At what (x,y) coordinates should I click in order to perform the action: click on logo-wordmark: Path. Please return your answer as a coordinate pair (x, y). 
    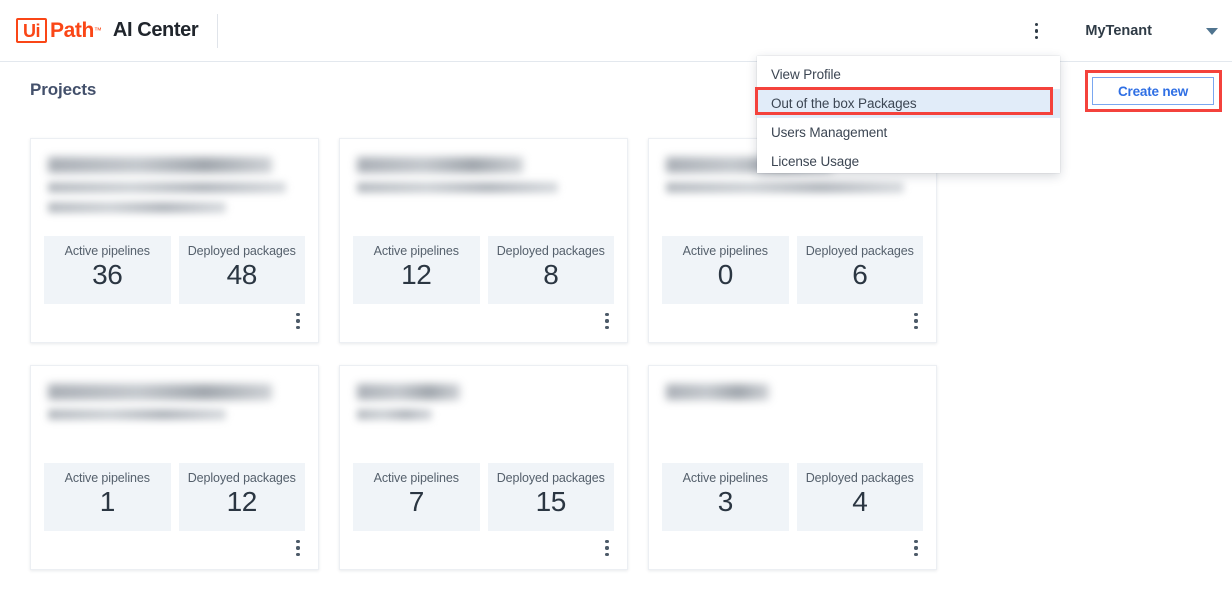
    Looking at the image, I should click on (72, 30).